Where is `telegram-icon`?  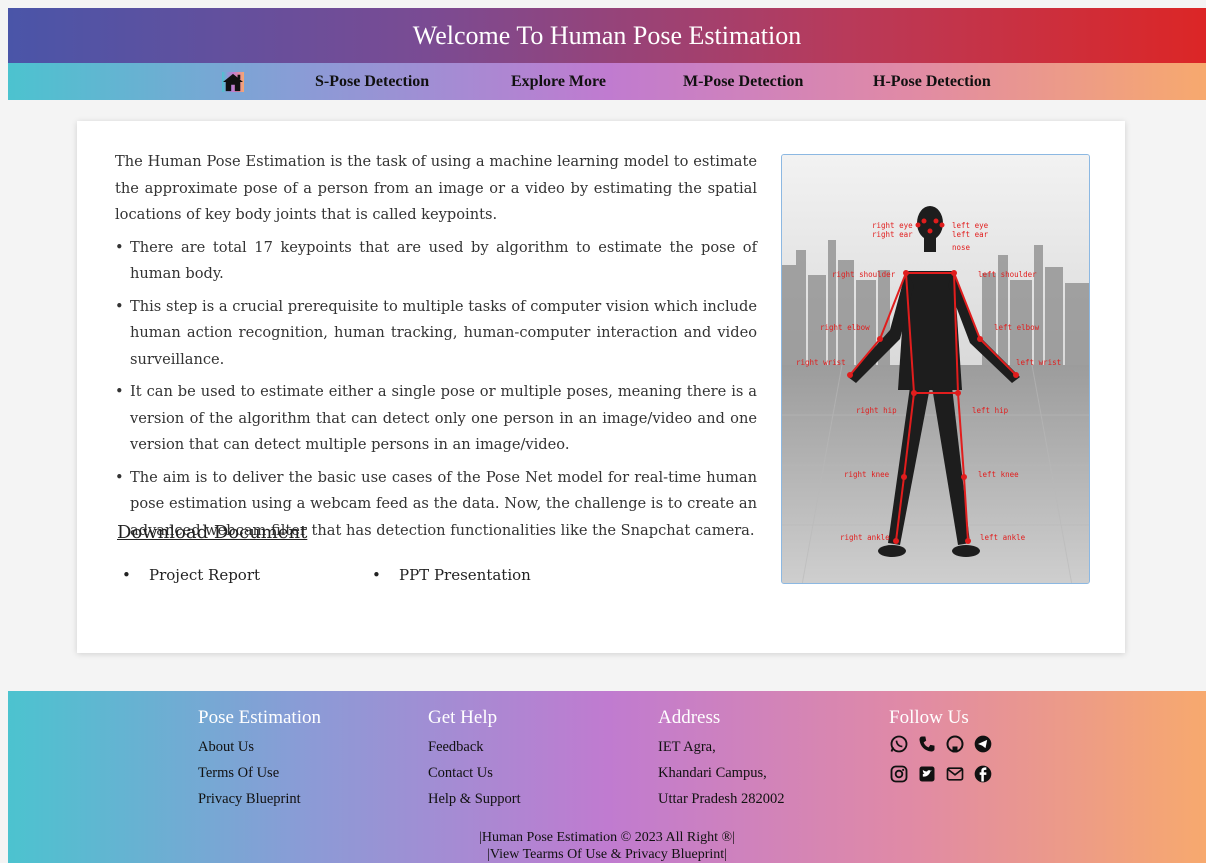
telegram-icon is located at coordinates (983, 744).